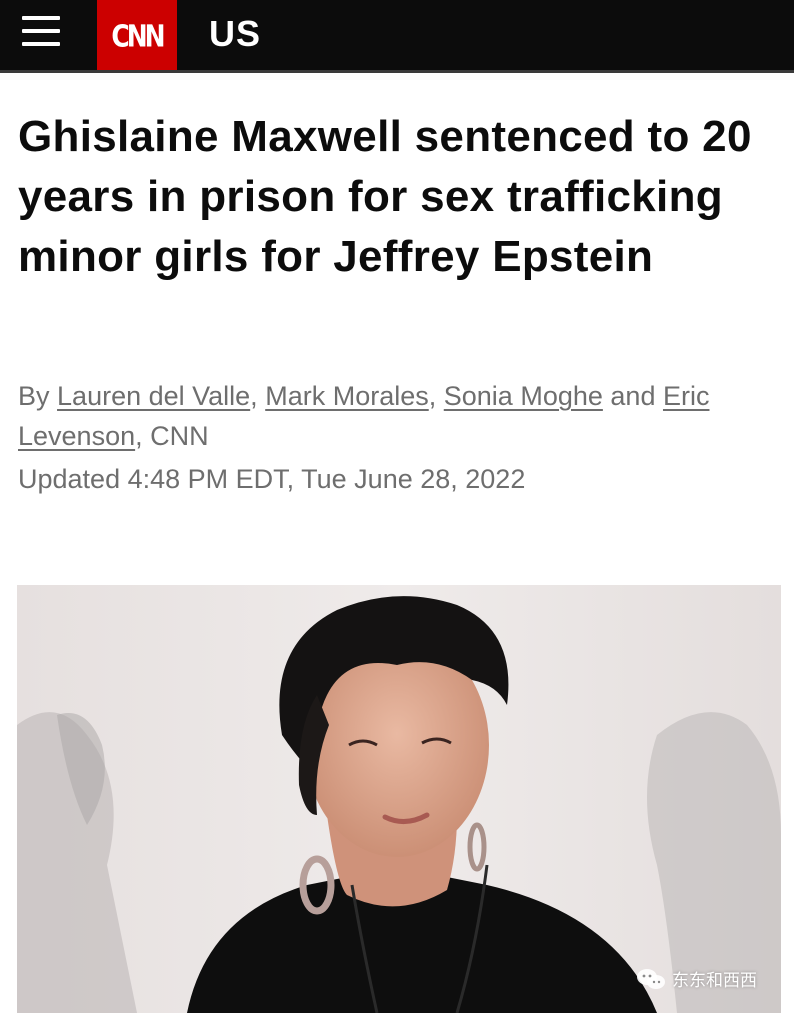  Describe the element at coordinates (235, 34) in the screenshot. I see `section-link-us: US` at that location.